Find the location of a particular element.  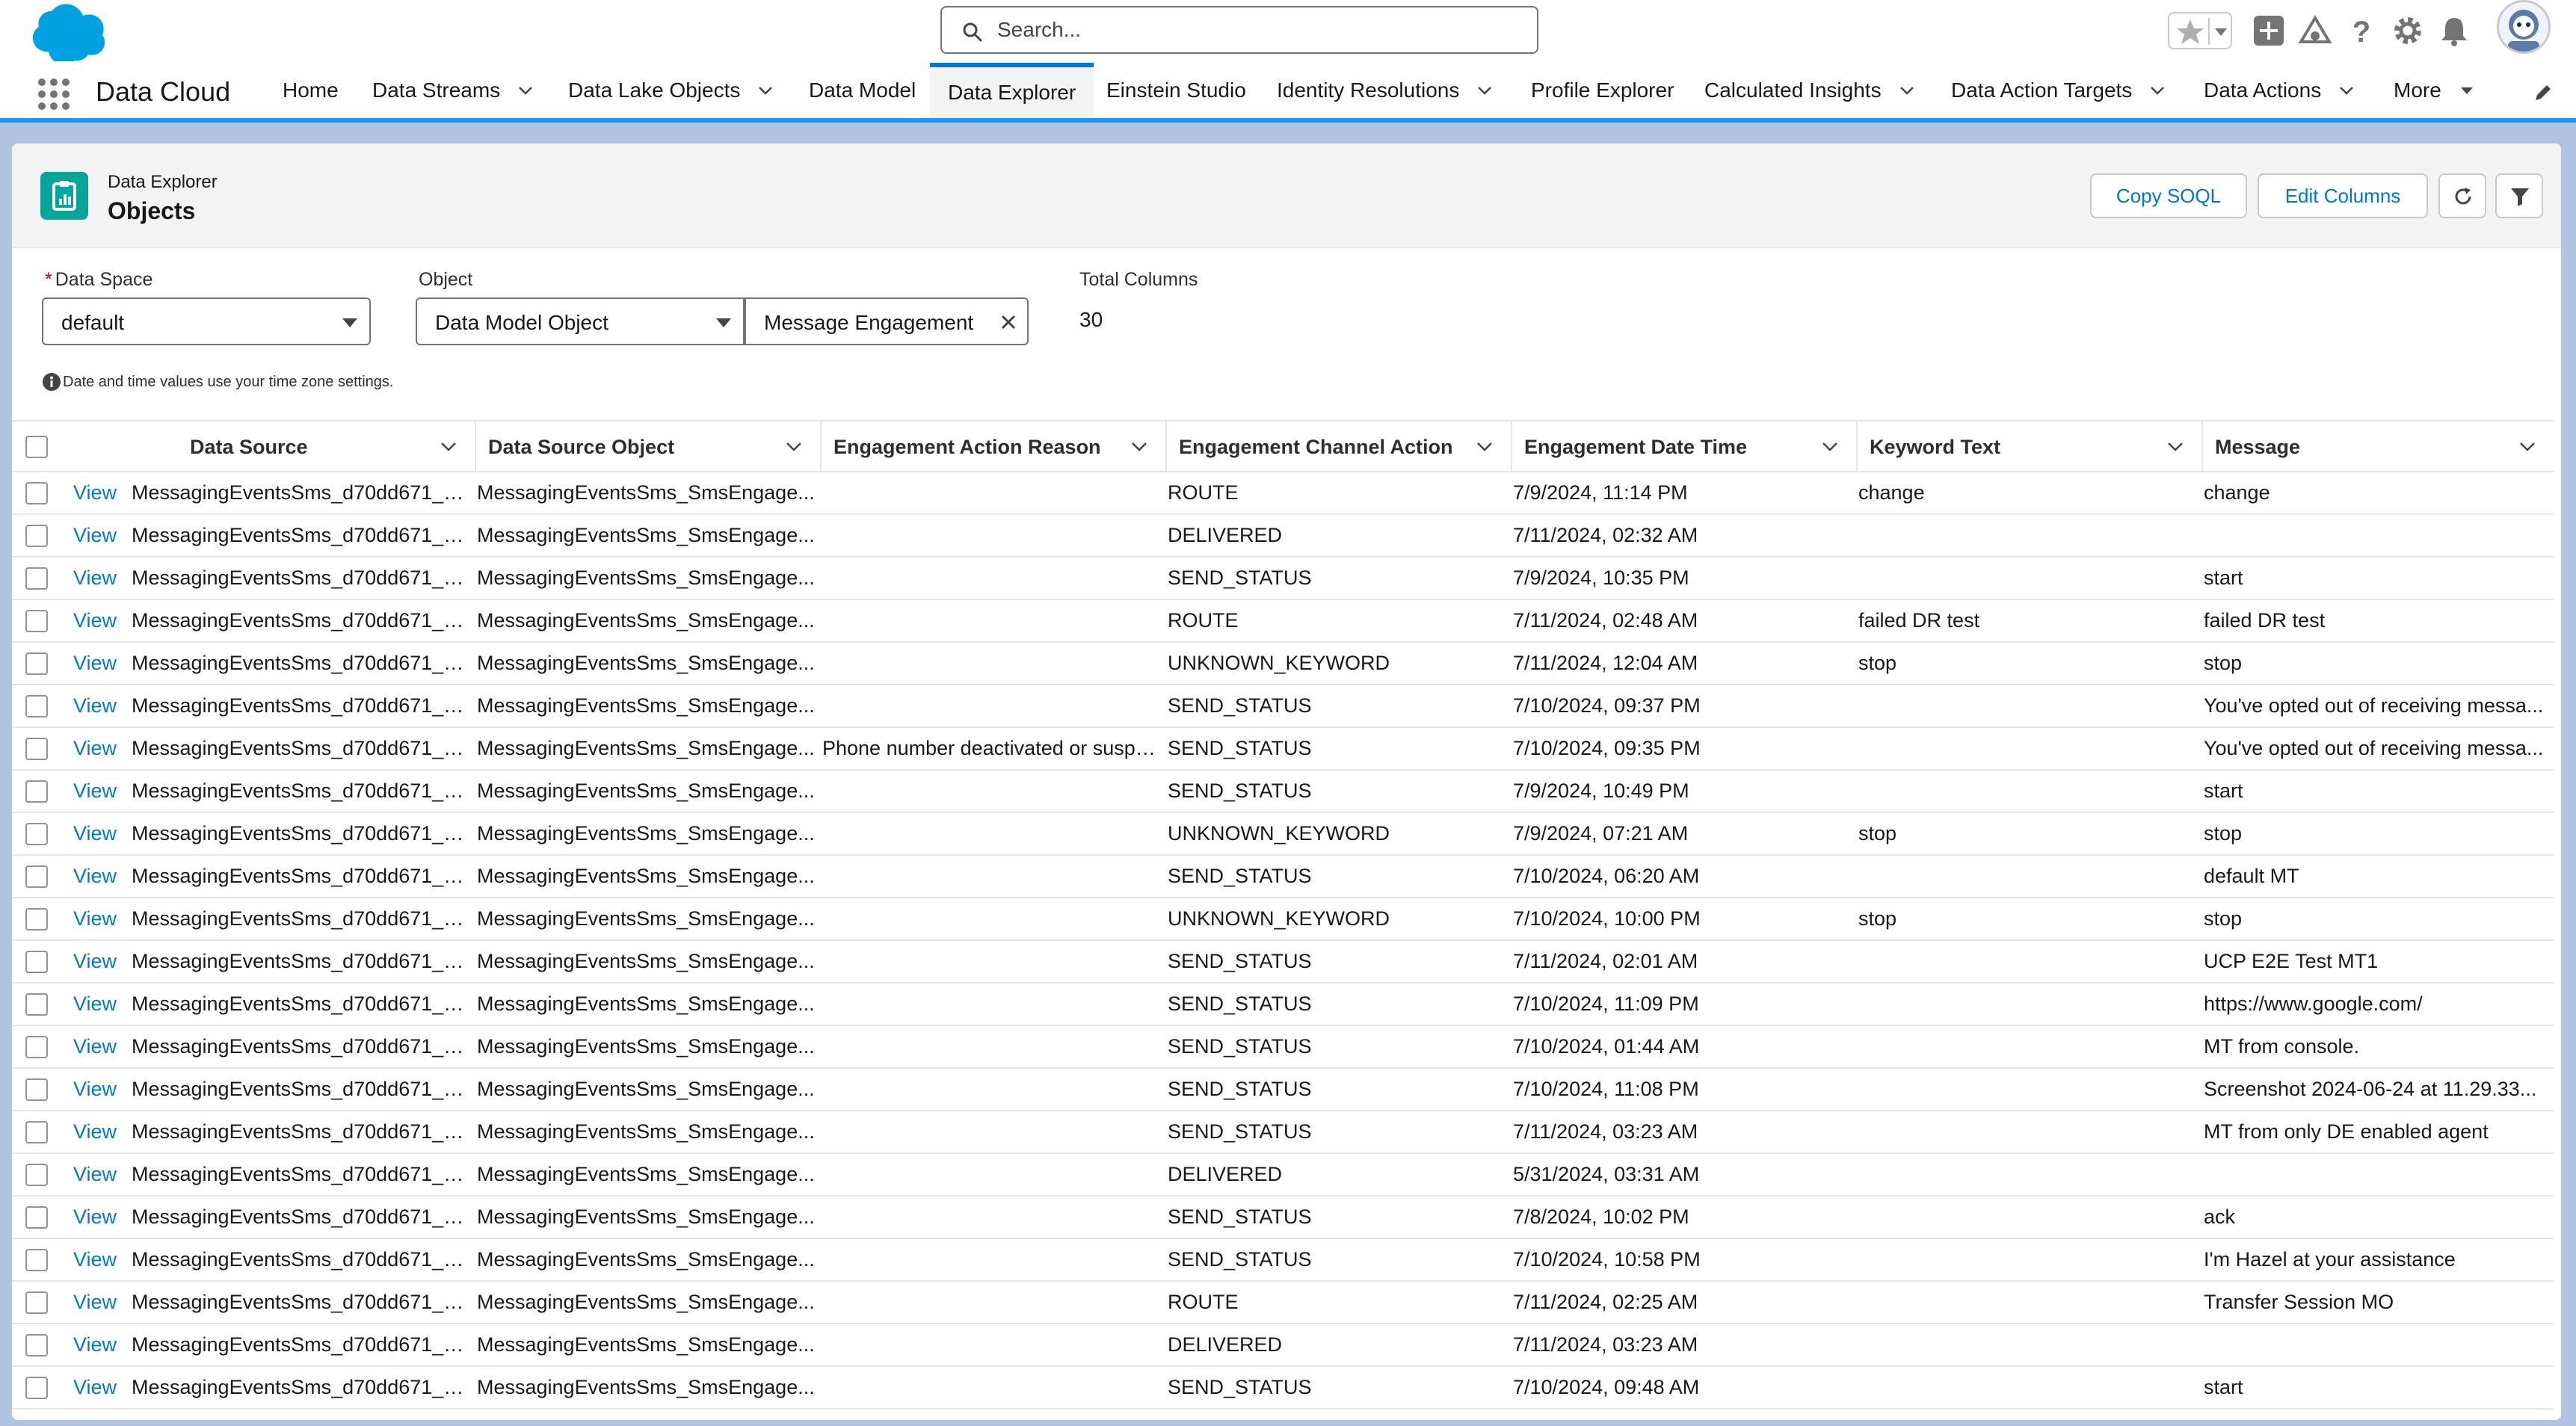

bell-icon is located at coordinates (2454, 30).